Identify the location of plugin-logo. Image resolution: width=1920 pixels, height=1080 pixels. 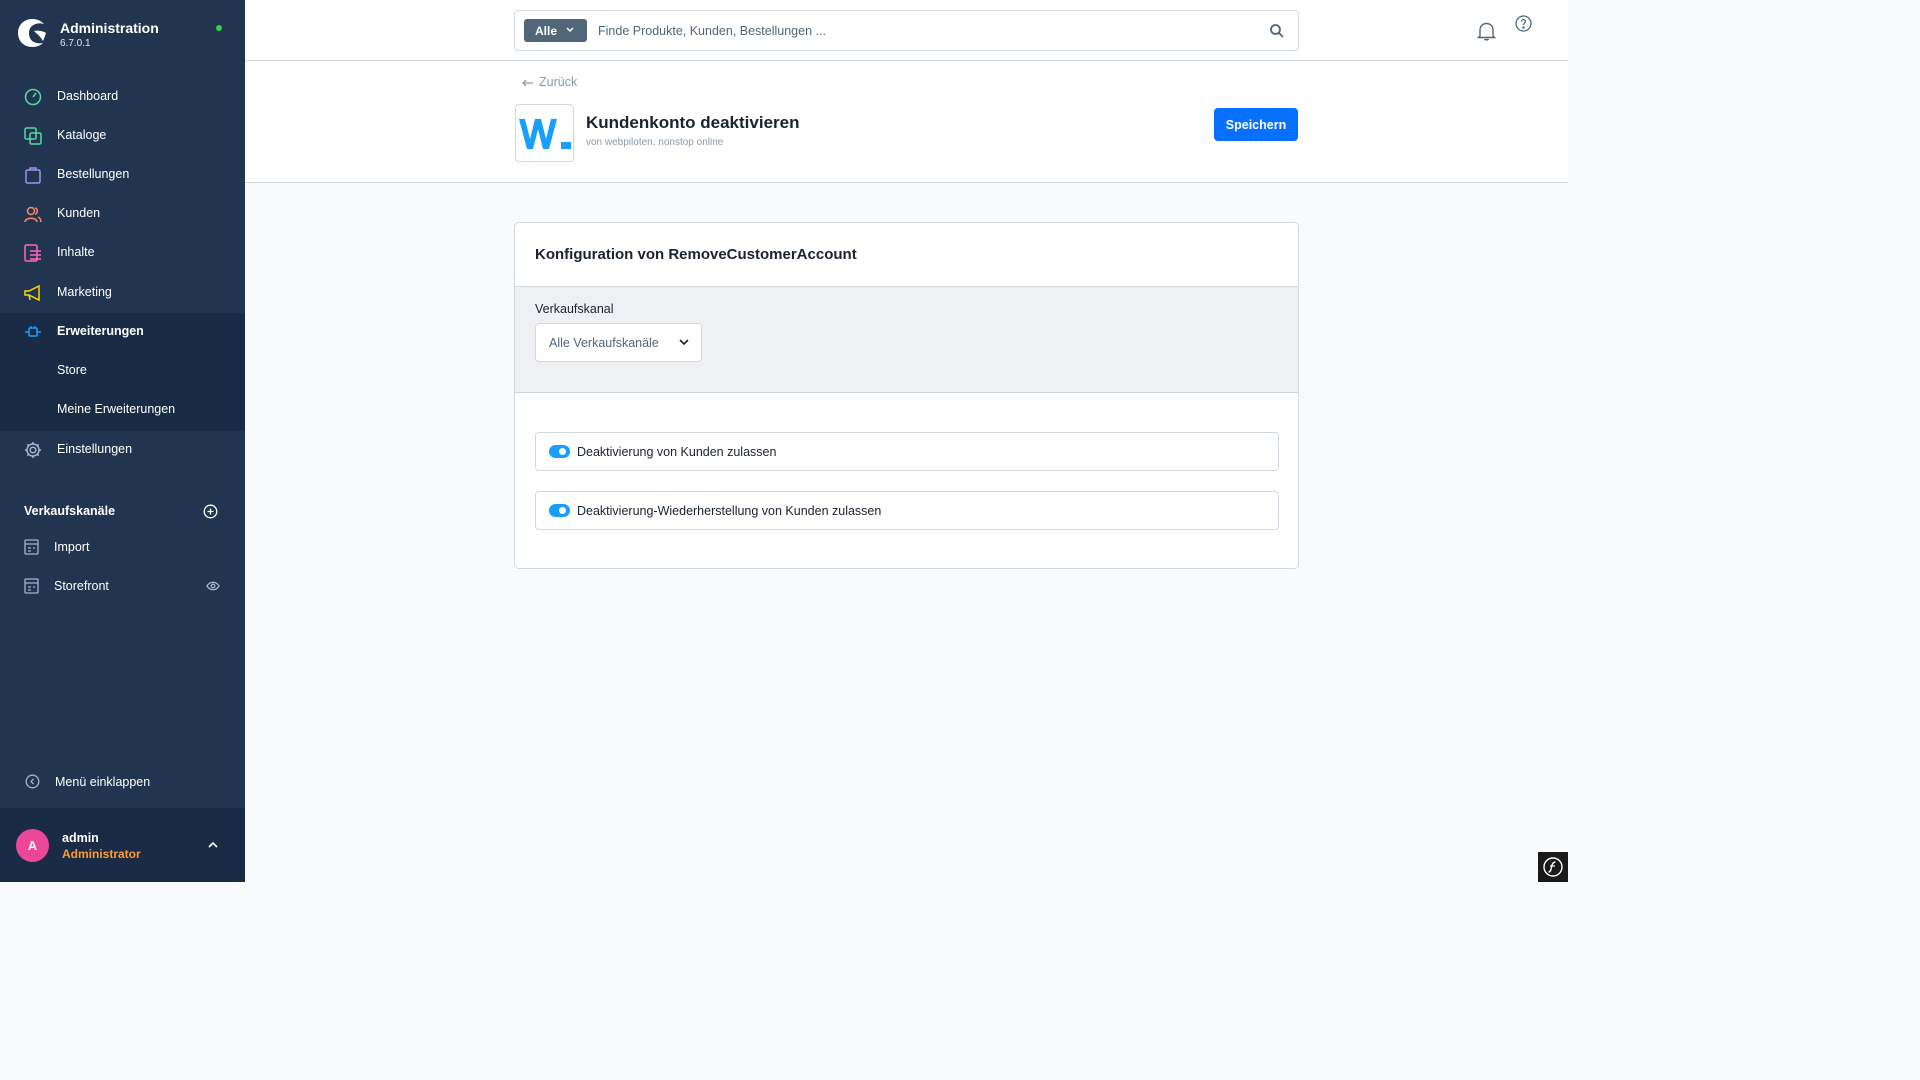
(544, 133).